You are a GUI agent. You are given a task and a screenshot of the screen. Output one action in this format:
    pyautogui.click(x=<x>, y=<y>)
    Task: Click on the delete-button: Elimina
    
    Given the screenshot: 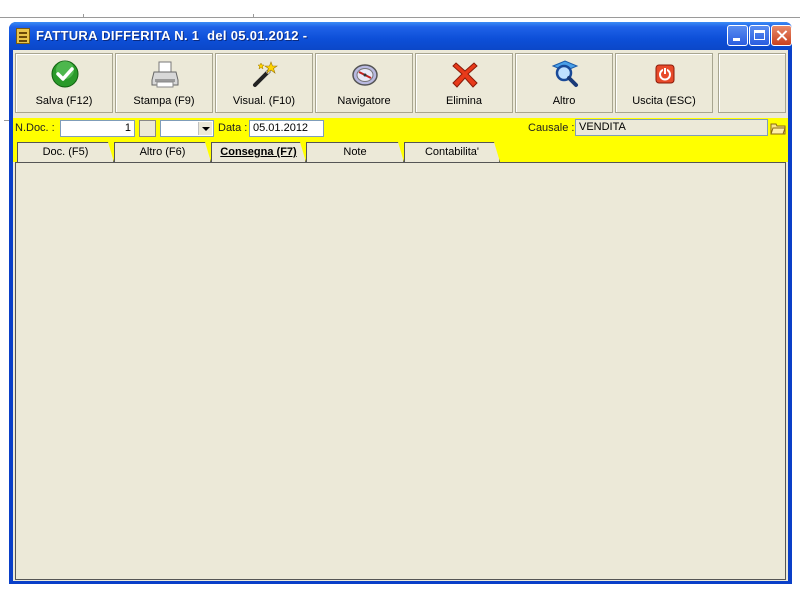 What is the action you would take?
    pyautogui.click(x=464, y=83)
    